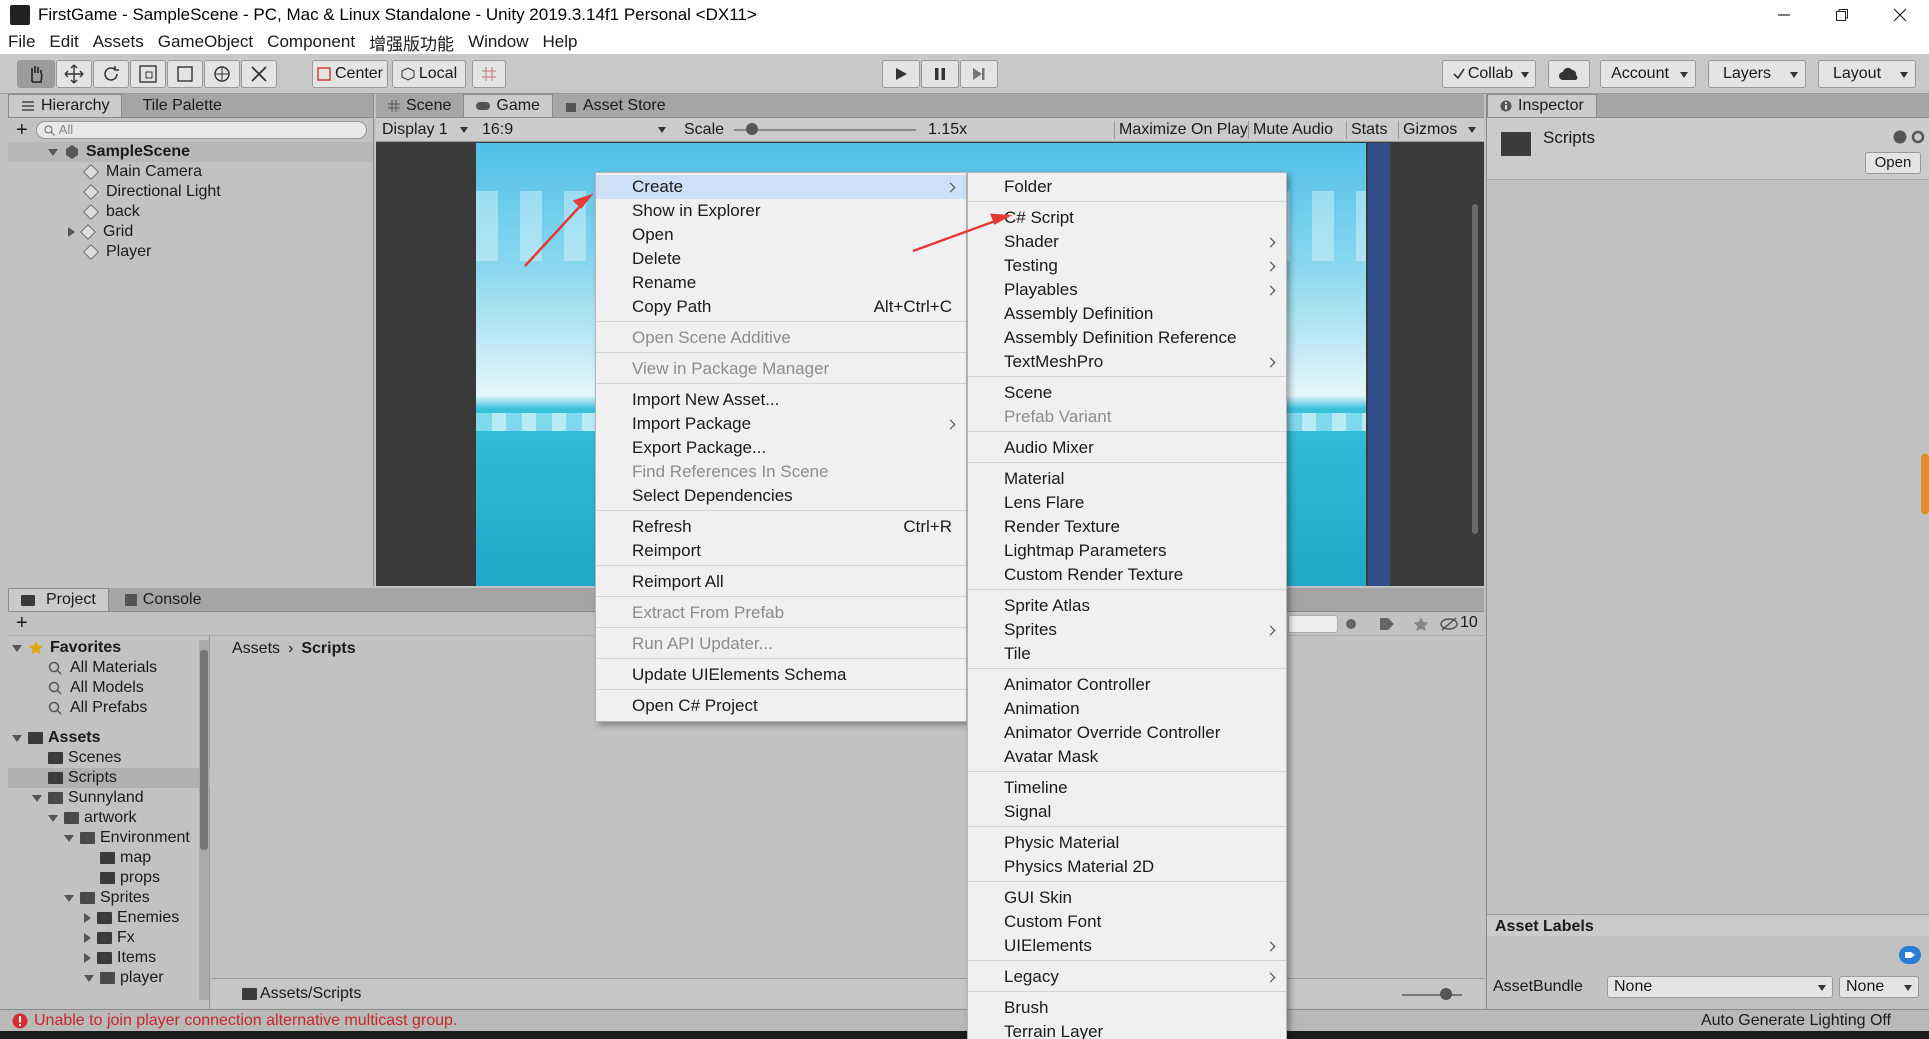  I want to click on rotate-tool-button, so click(111, 74).